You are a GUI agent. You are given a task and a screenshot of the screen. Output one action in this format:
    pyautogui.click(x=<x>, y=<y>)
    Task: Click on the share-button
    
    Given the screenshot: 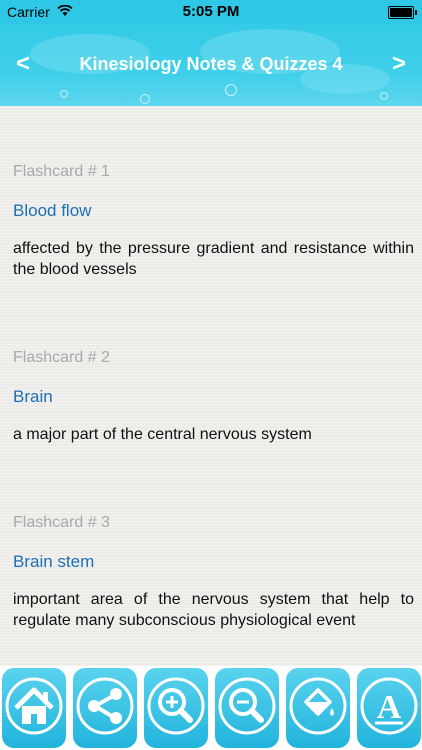 What is the action you would take?
    pyautogui.click(x=105, y=708)
    